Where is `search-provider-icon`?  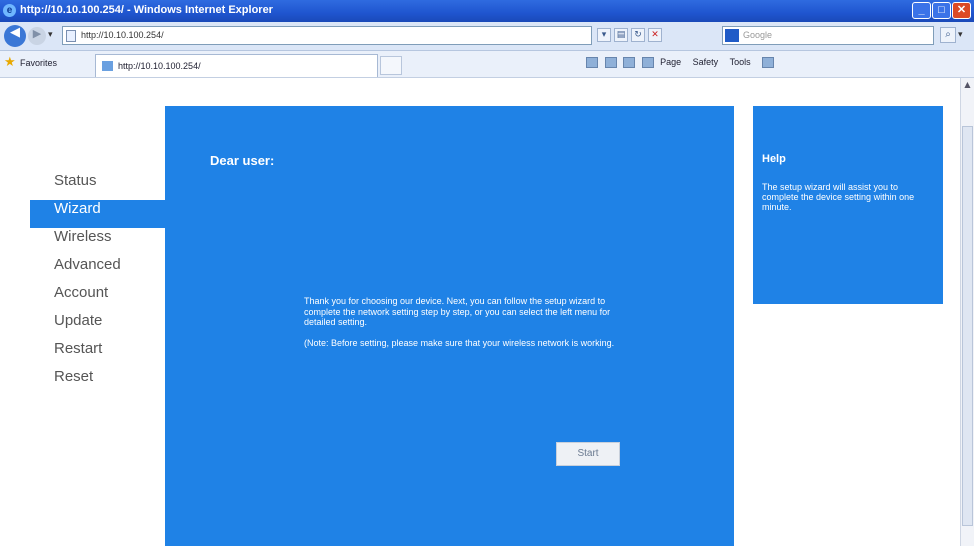
search-provider-icon is located at coordinates (732, 35).